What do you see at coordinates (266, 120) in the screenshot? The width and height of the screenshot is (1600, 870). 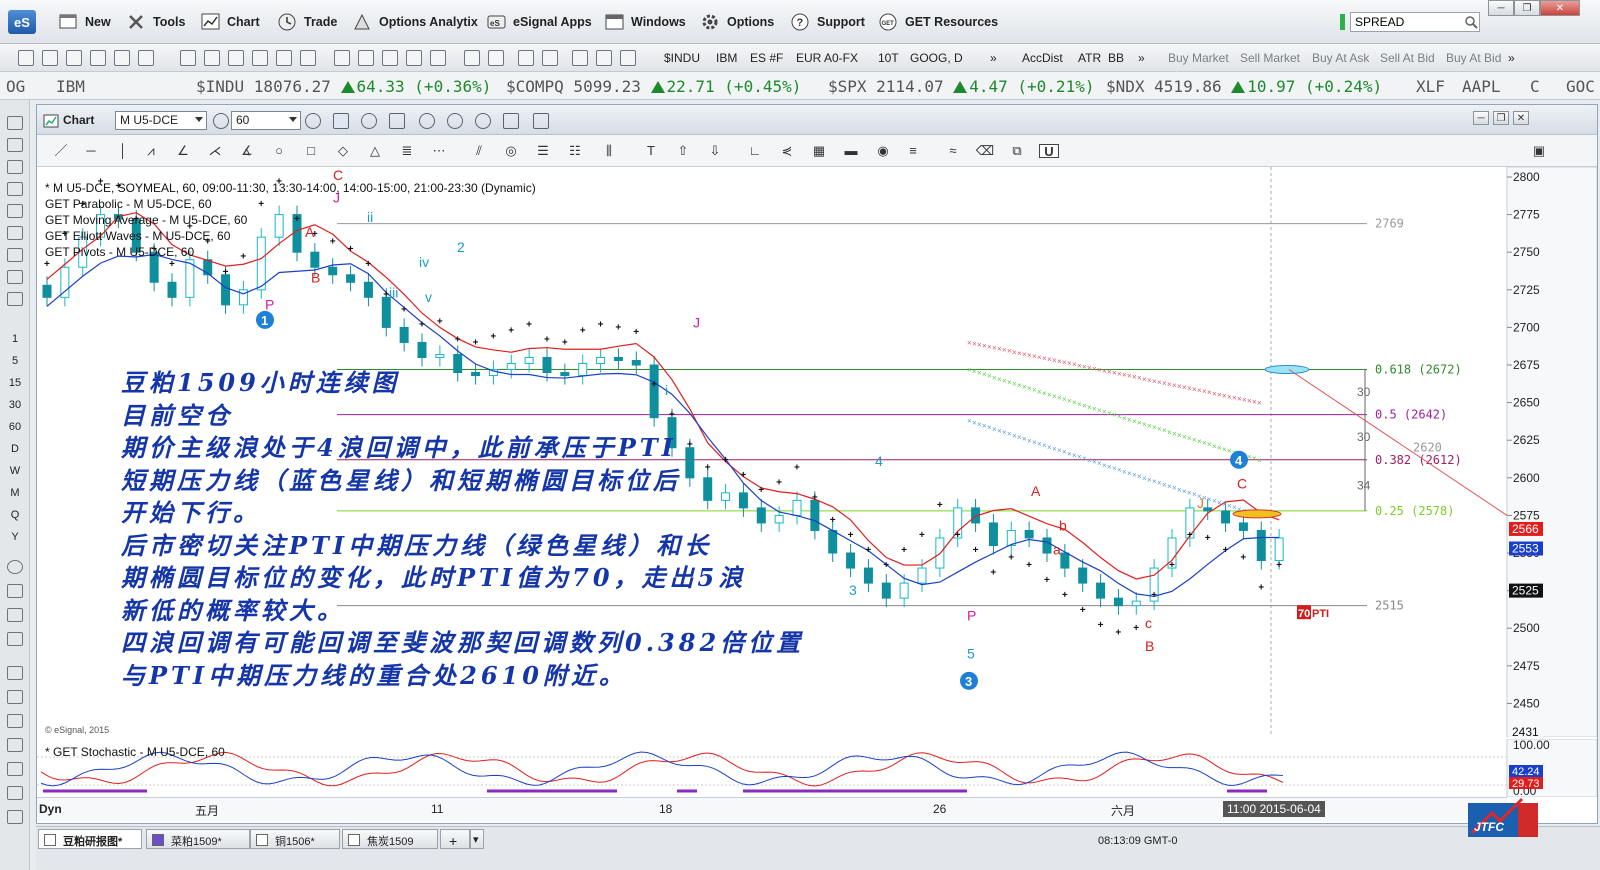 I see `chart-interval-select: 60` at bounding box center [266, 120].